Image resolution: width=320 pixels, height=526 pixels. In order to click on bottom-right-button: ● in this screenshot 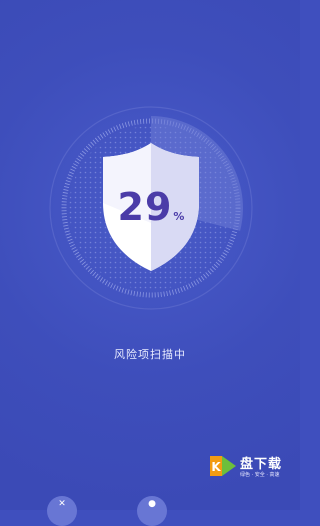, I will do `click(152, 511)`.